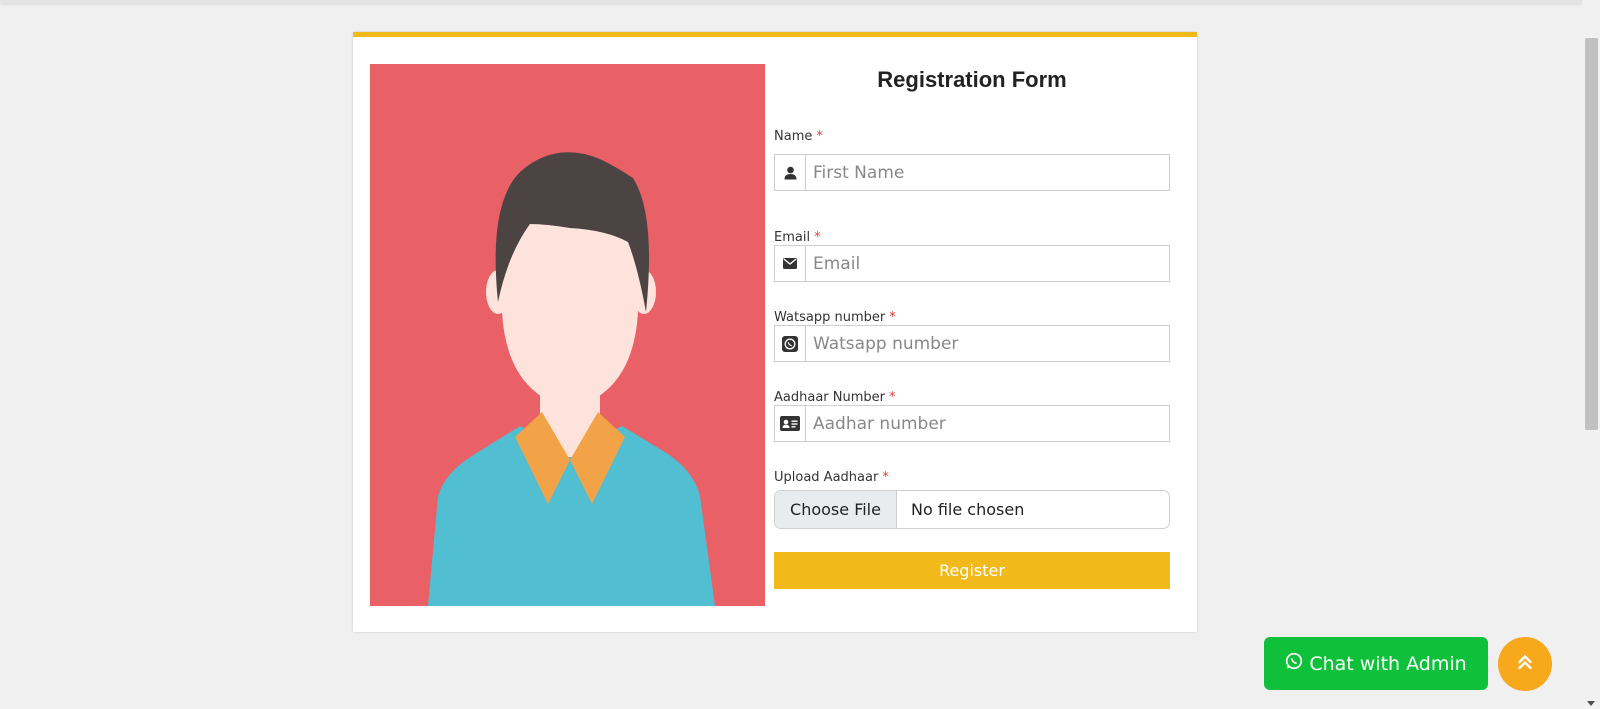 The width and height of the screenshot is (1600, 709). I want to click on whatsapp-input-group, so click(972, 343).